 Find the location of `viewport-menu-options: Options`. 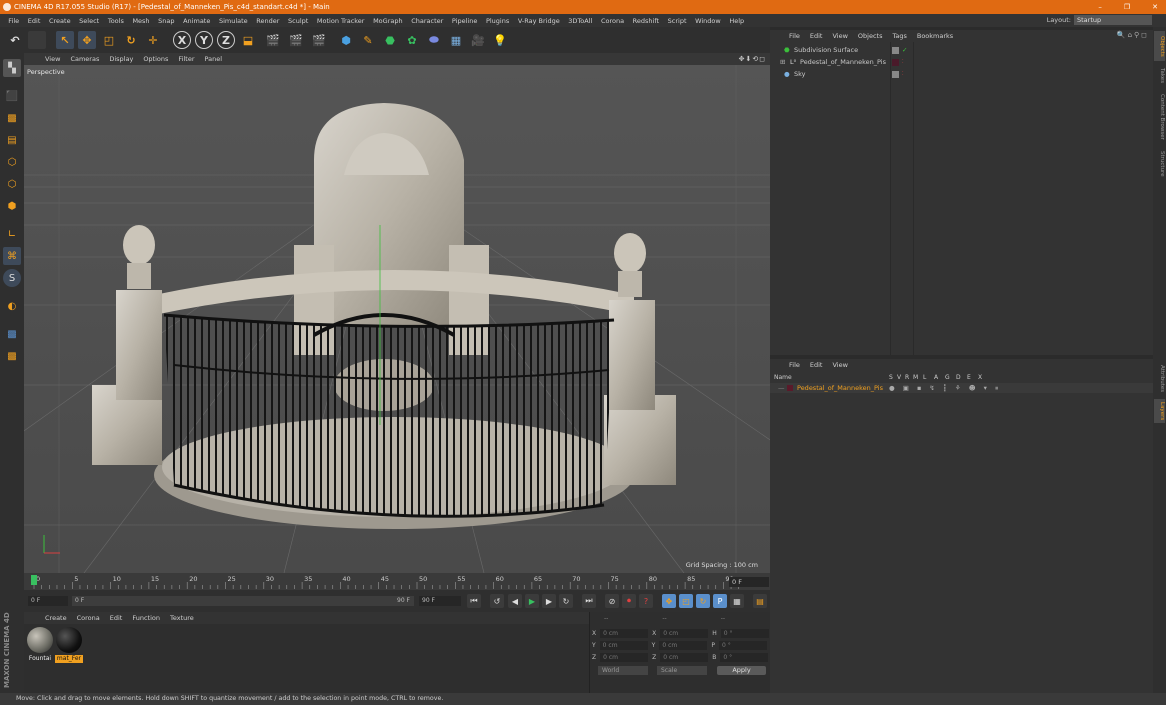

viewport-menu-options: Options is located at coordinates (155, 59).